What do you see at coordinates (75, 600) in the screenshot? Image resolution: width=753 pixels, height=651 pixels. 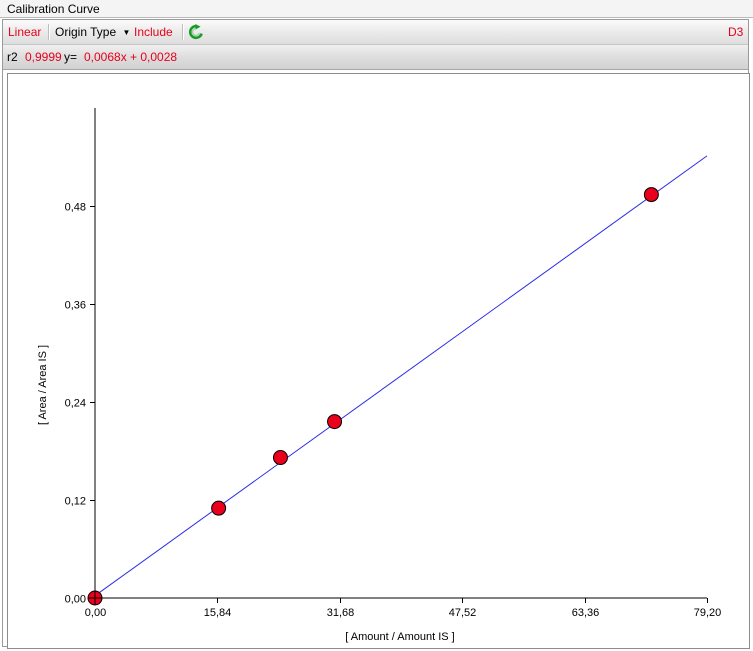 I see `y-tick-label: 0,00` at bounding box center [75, 600].